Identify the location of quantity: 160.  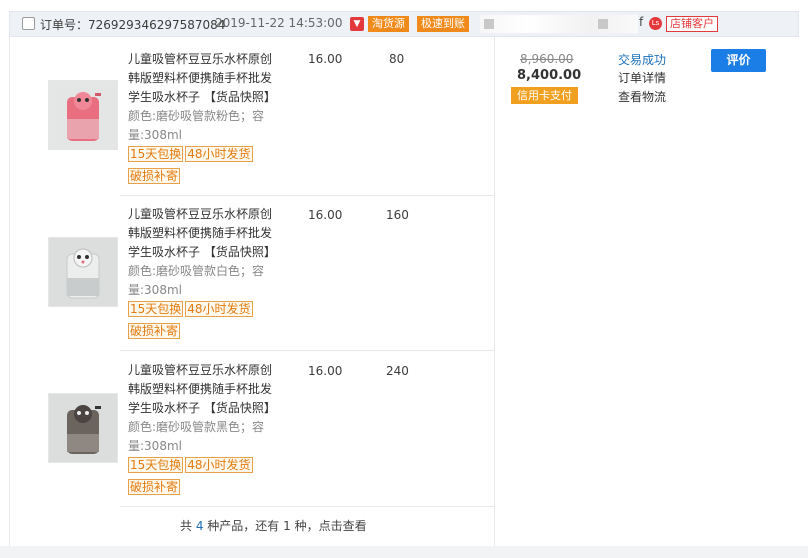
(397, 215).